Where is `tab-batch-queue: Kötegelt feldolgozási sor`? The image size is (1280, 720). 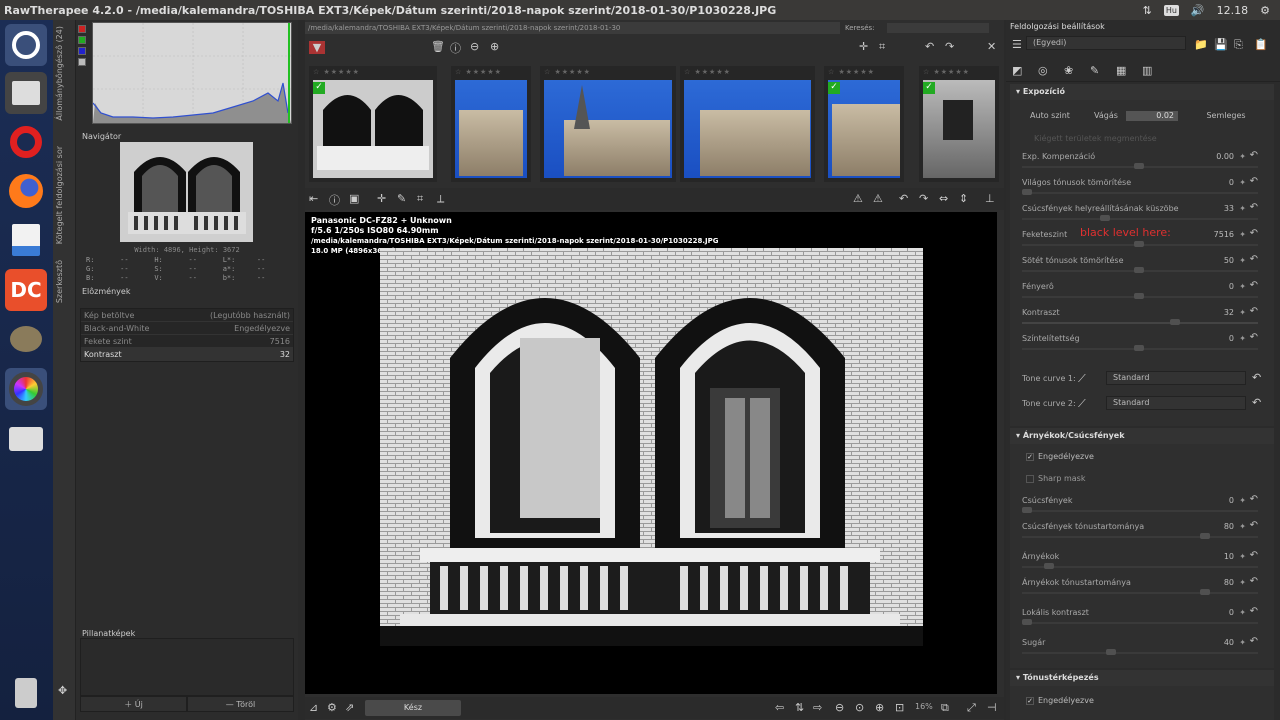 tab-batch-queue: Kötegelt feldolgozási sor is located at coordinates (59, 195).